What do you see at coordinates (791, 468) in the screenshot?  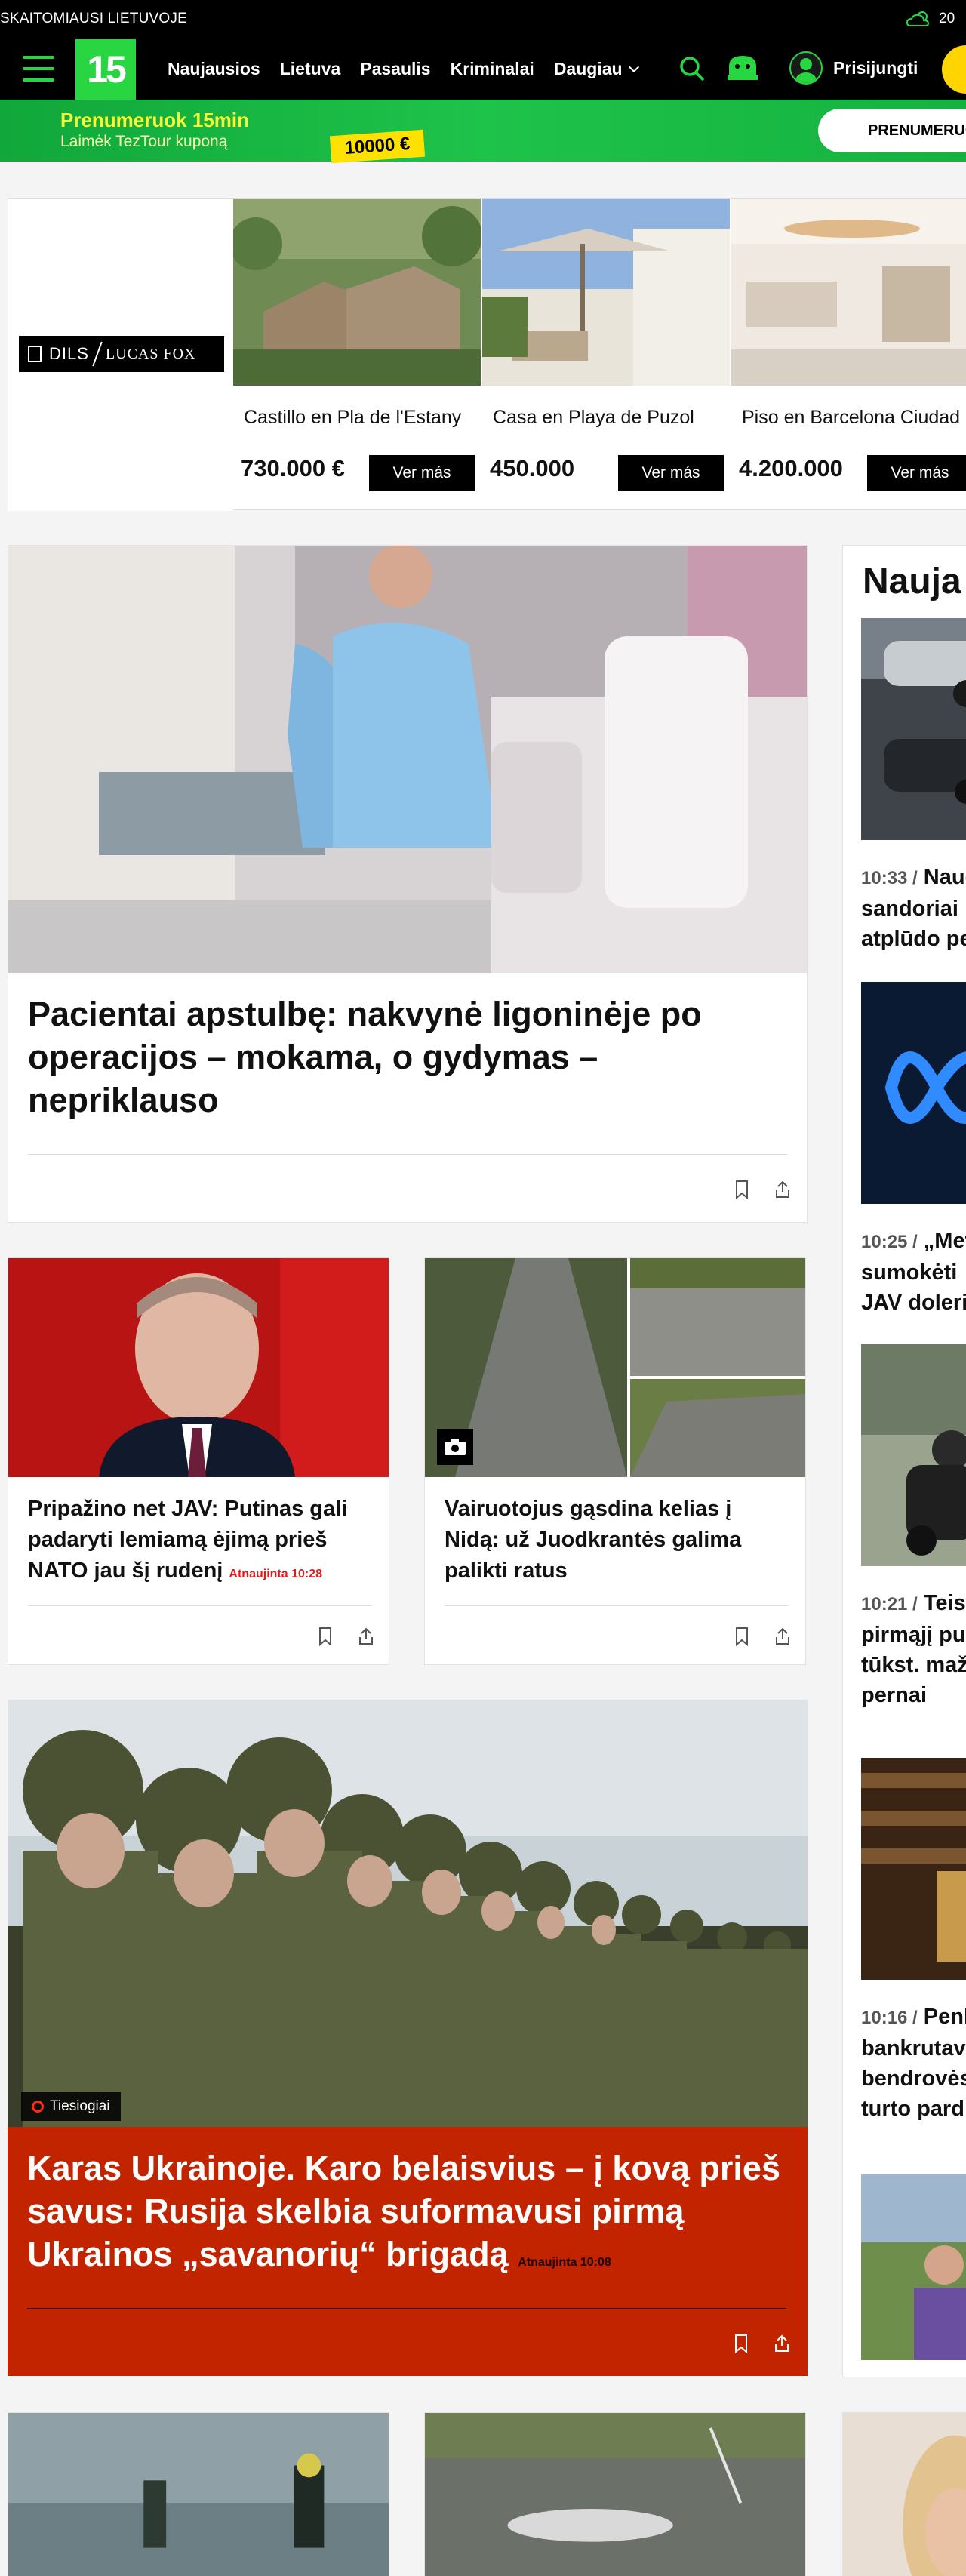 I see `ad-property-price: 4.200.000` at bounding box center [791, 468].